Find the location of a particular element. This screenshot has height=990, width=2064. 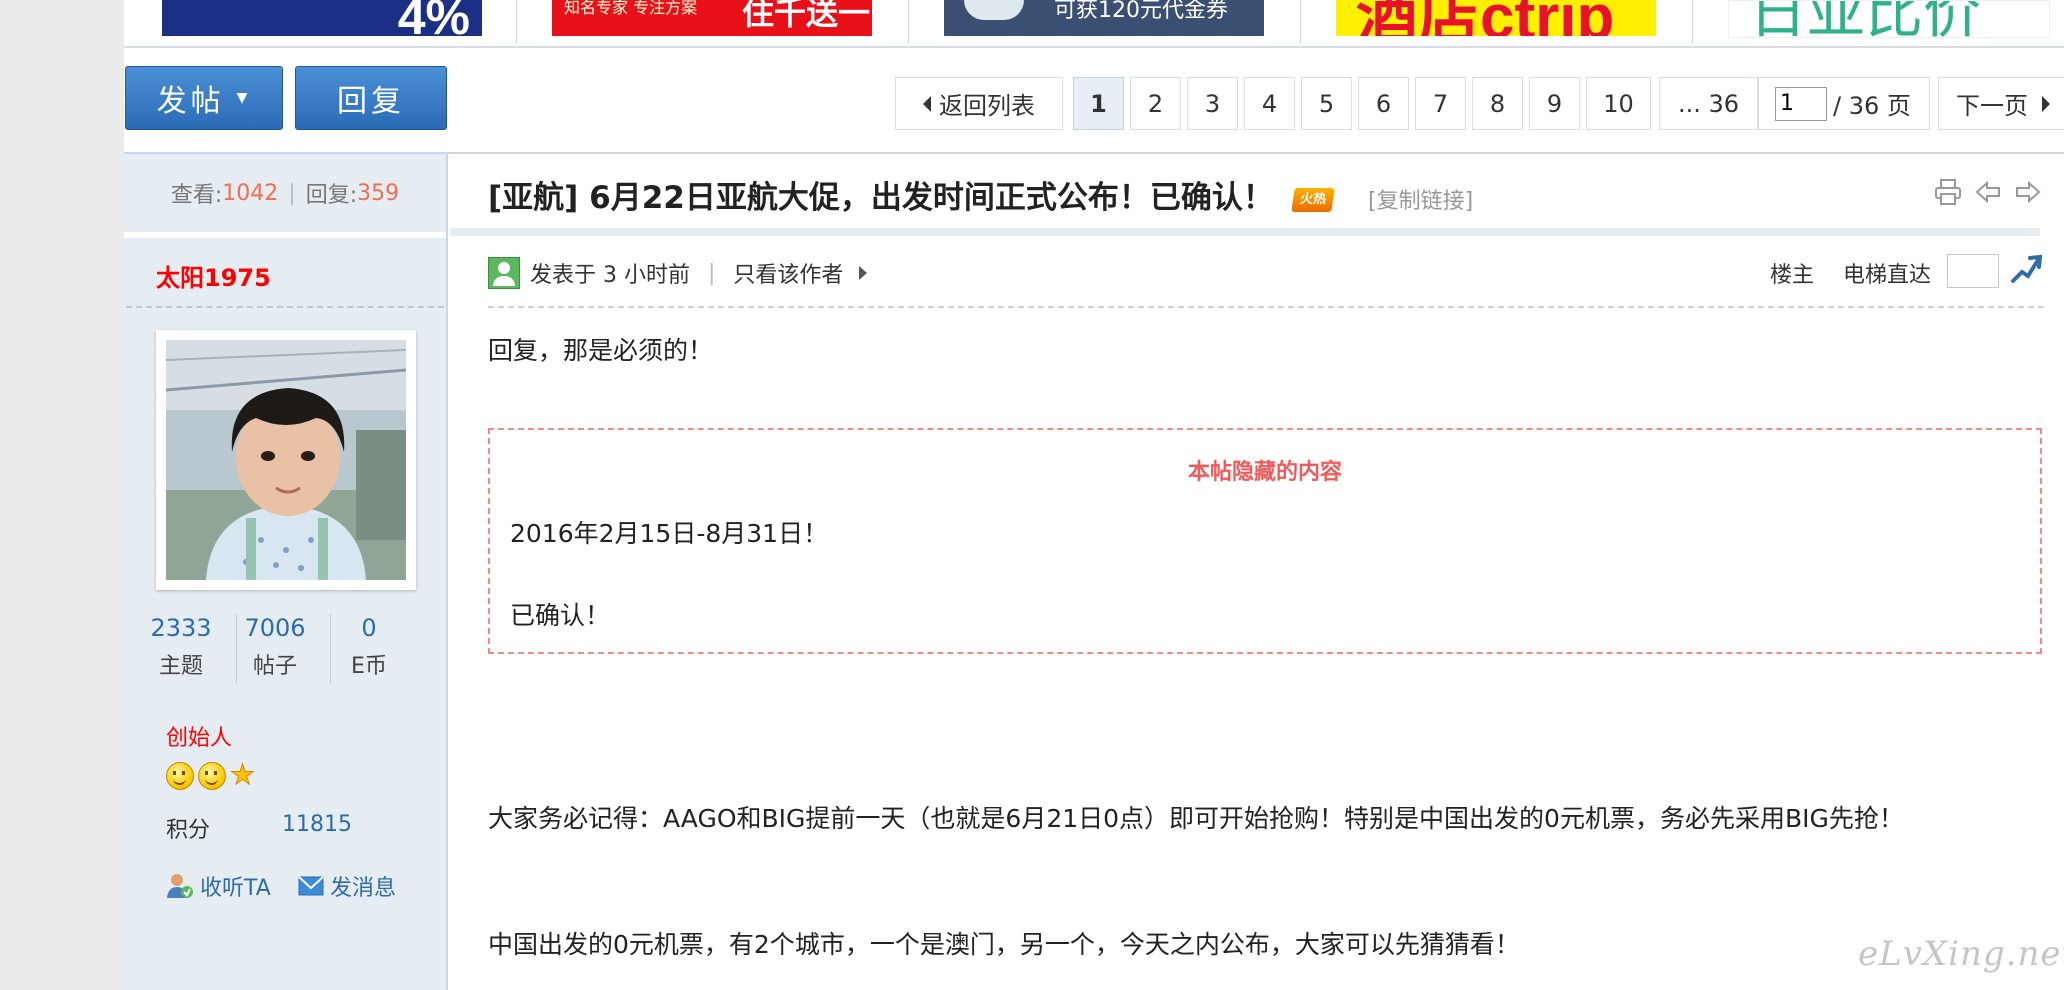

hidden-content-title: 本帖隐藏的内容 is located at coordinates (1264, 472).